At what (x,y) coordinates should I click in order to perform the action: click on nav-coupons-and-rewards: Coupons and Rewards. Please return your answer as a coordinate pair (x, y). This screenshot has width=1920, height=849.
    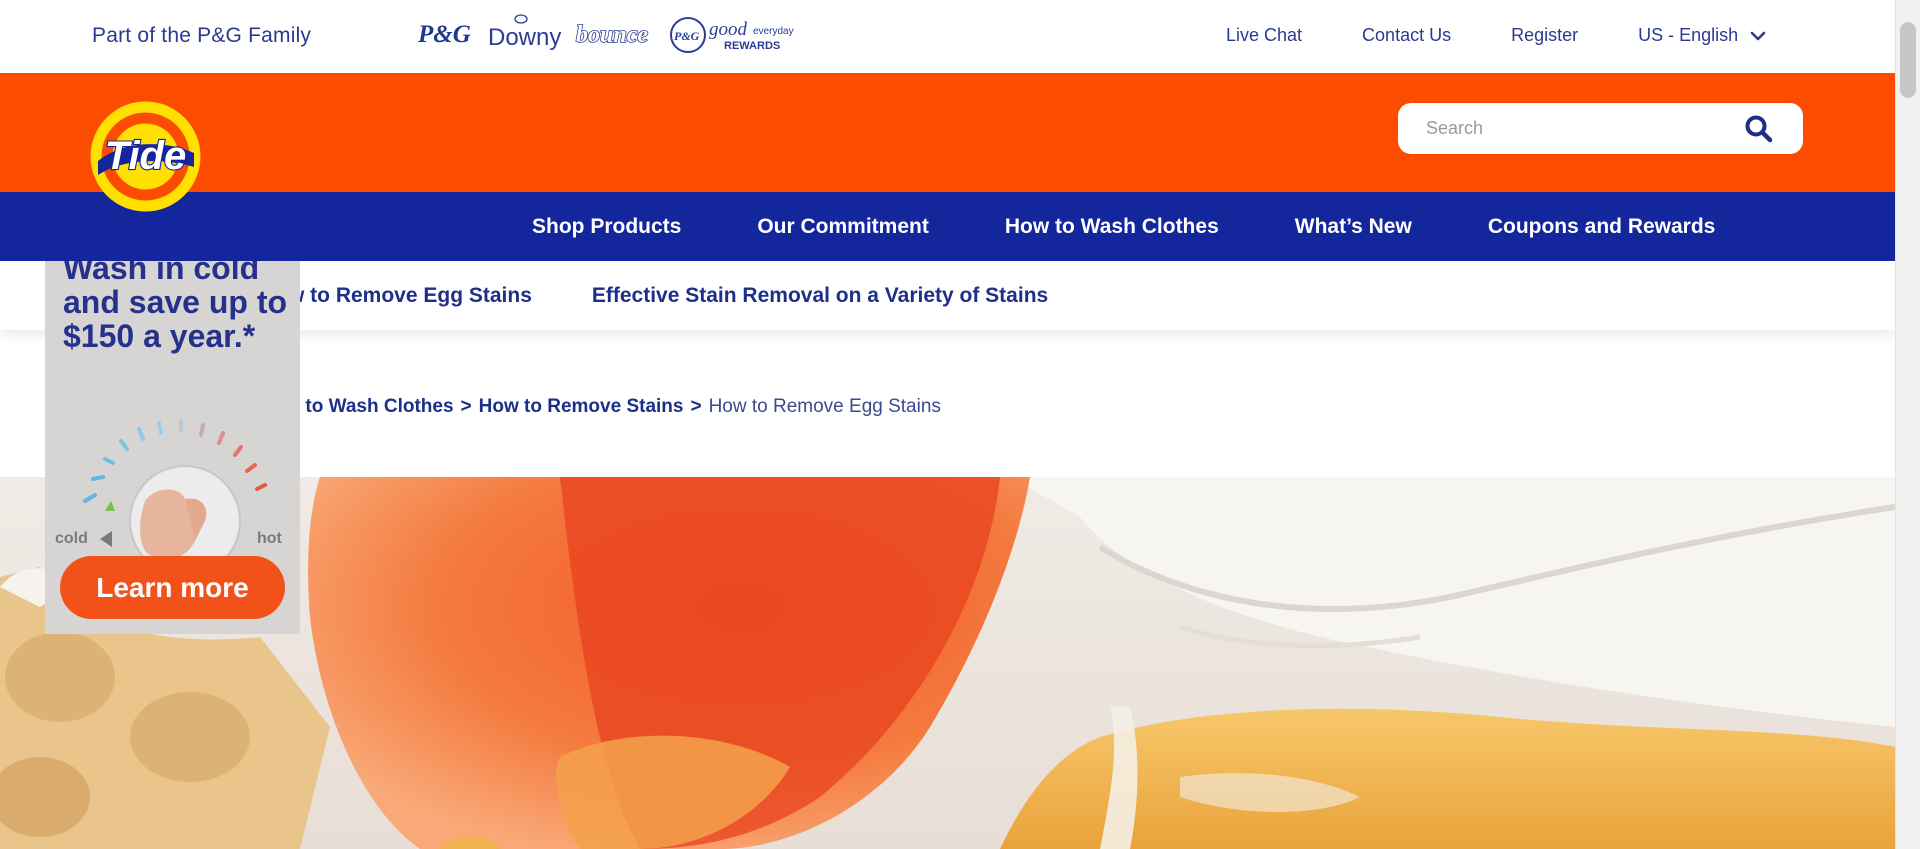
    Looking at the image, I should click on (1602, 227).